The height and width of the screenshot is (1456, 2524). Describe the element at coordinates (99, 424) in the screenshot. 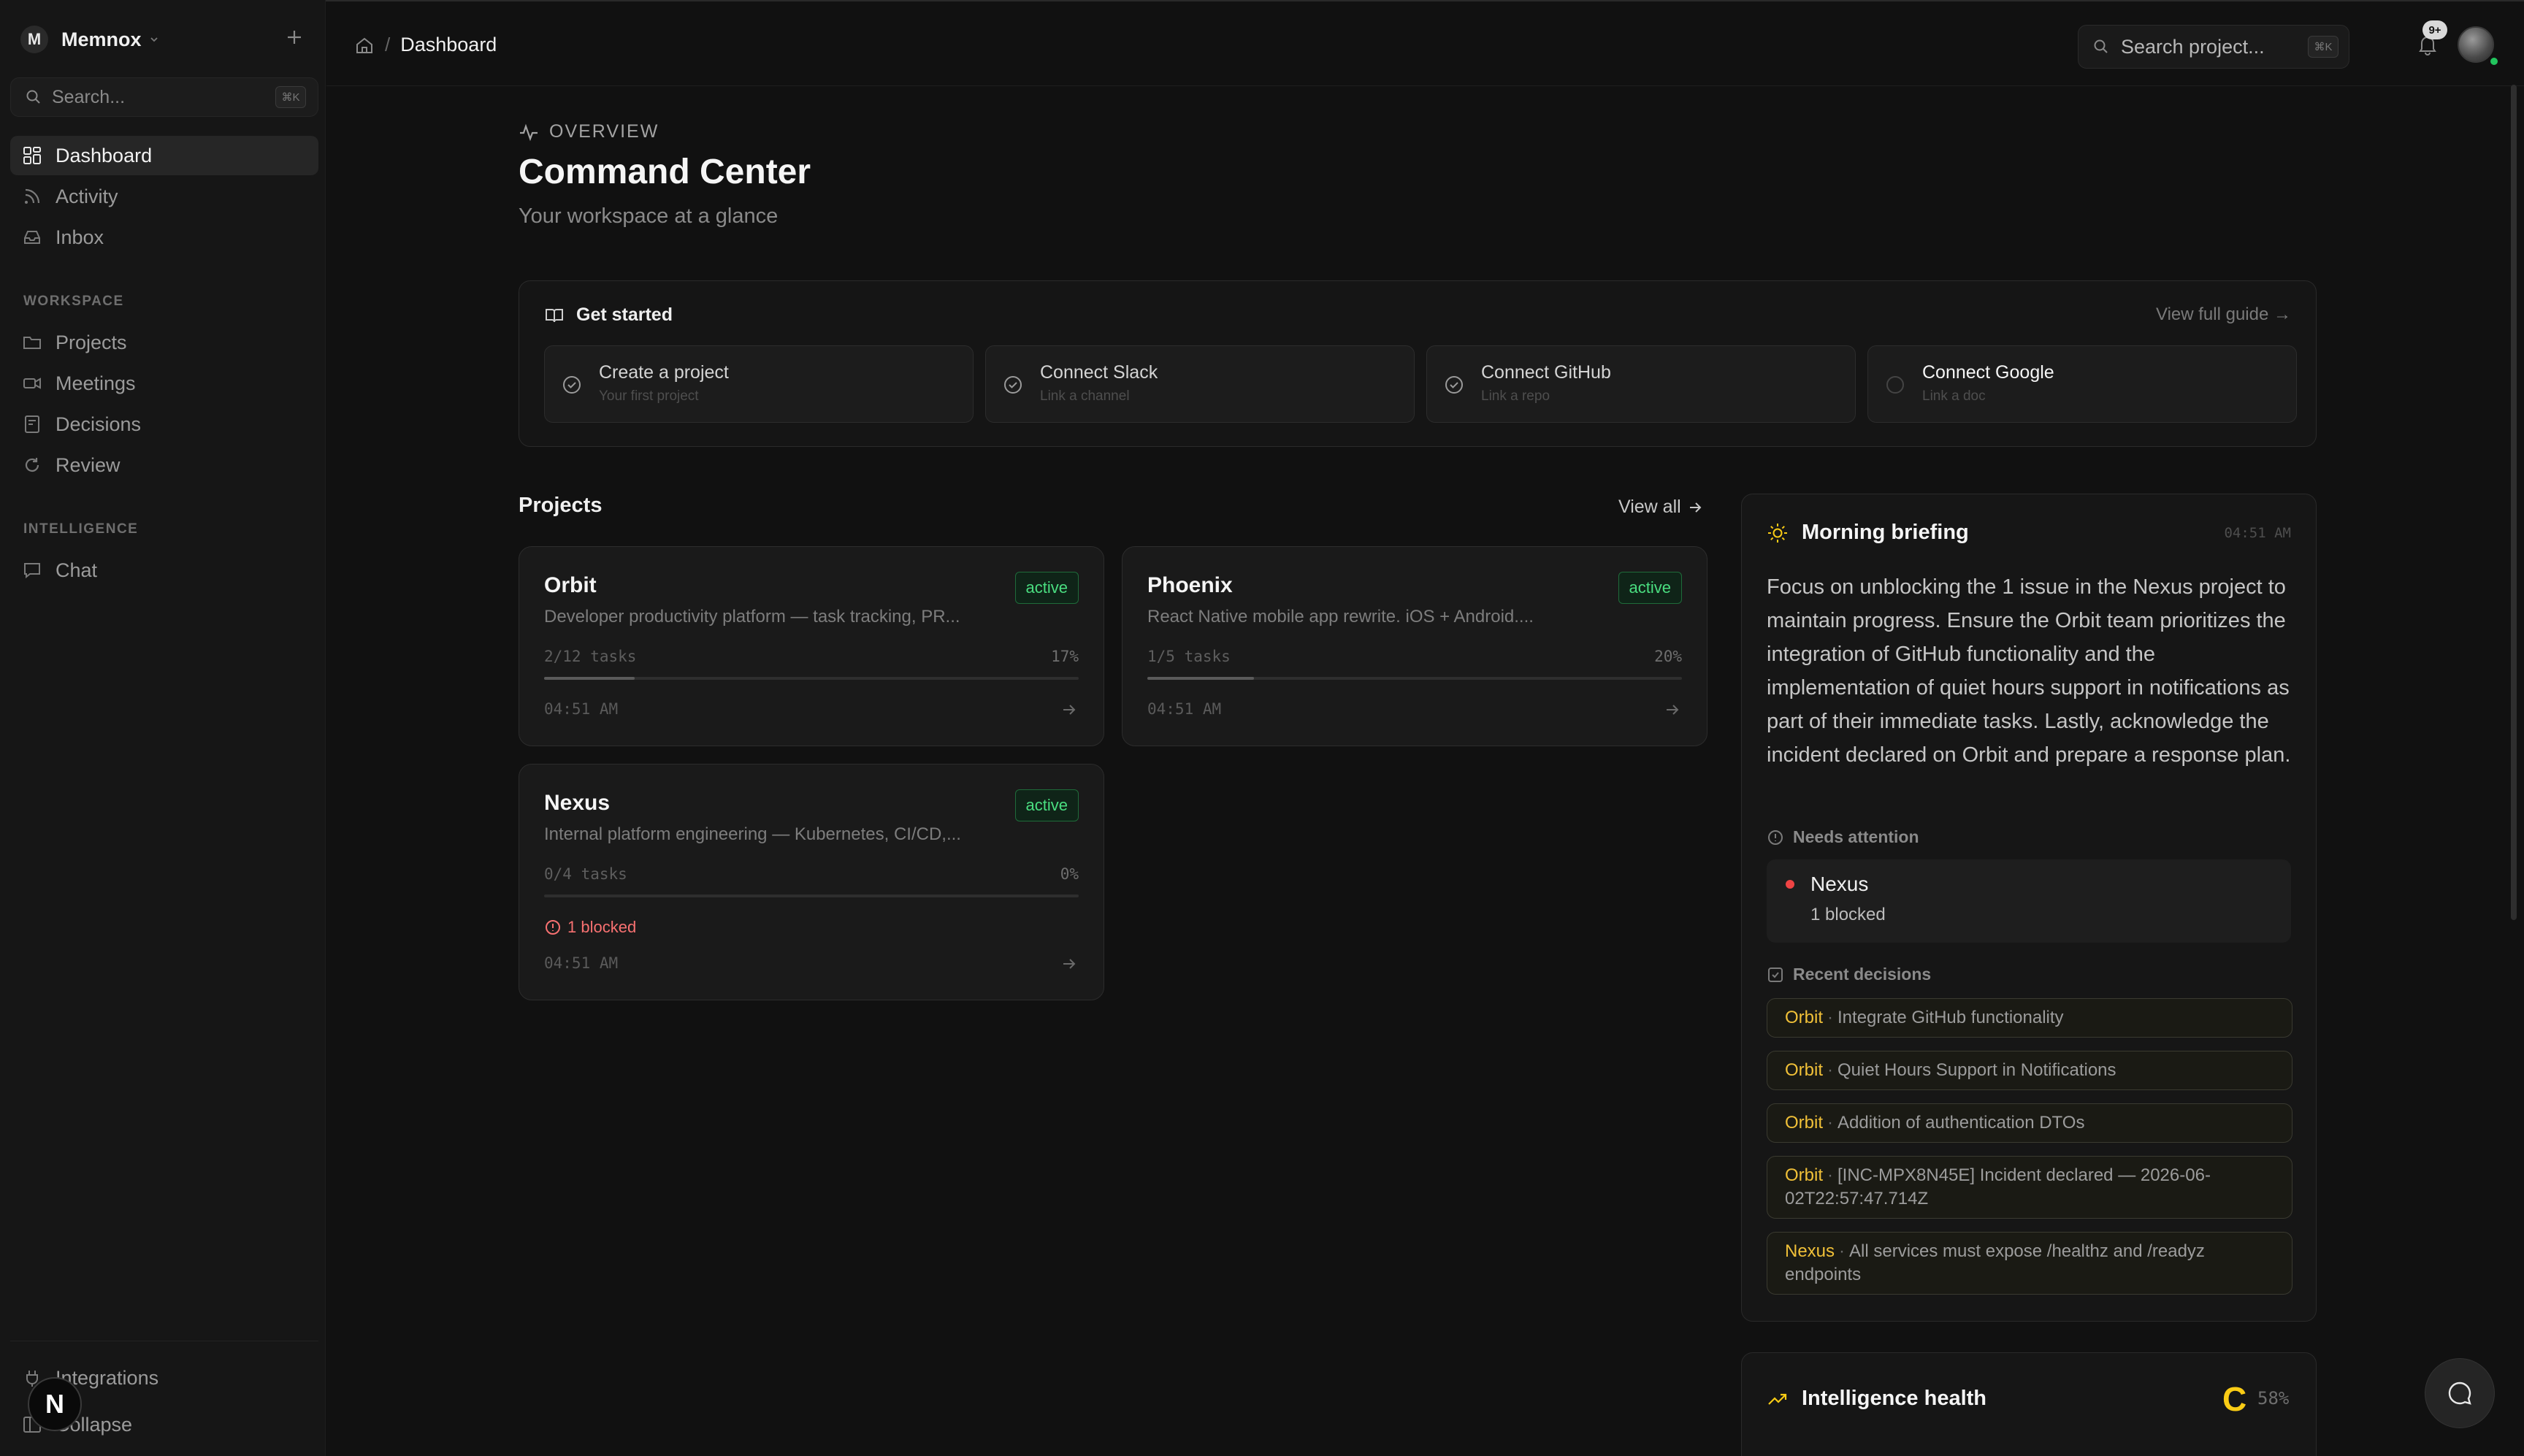

I see `sidebar-item-label: Decisions` at that location.